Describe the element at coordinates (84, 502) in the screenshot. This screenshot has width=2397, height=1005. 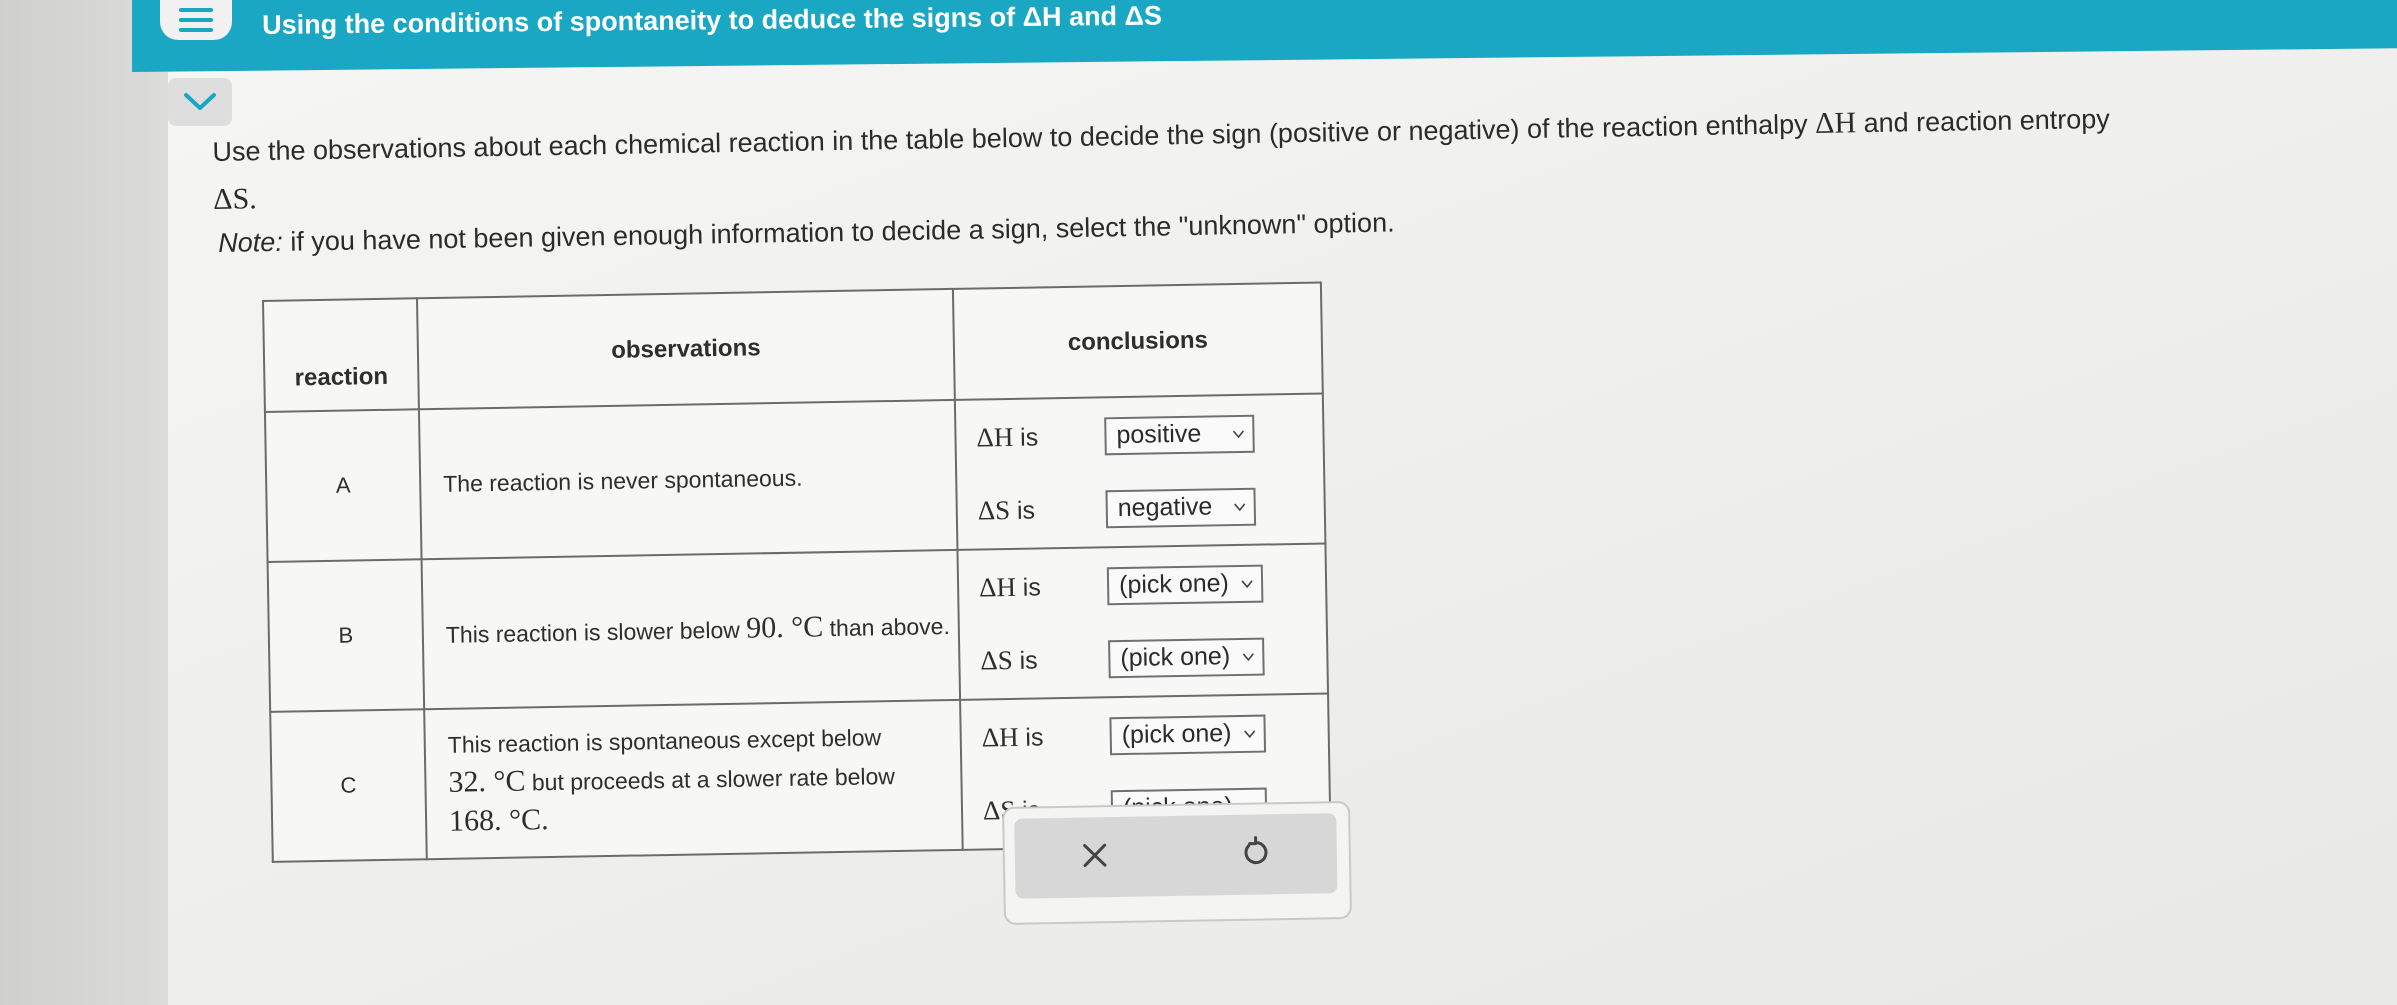
I see `left-gutter` at that location.